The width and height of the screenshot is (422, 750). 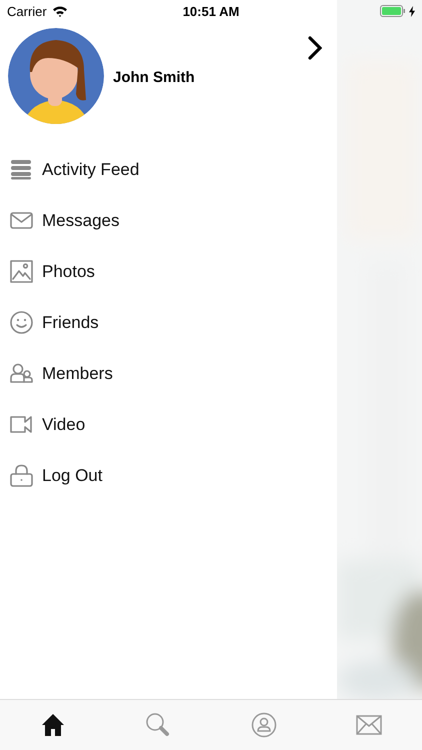 I want to click on wifi-icon, so click(x=60, y=11).